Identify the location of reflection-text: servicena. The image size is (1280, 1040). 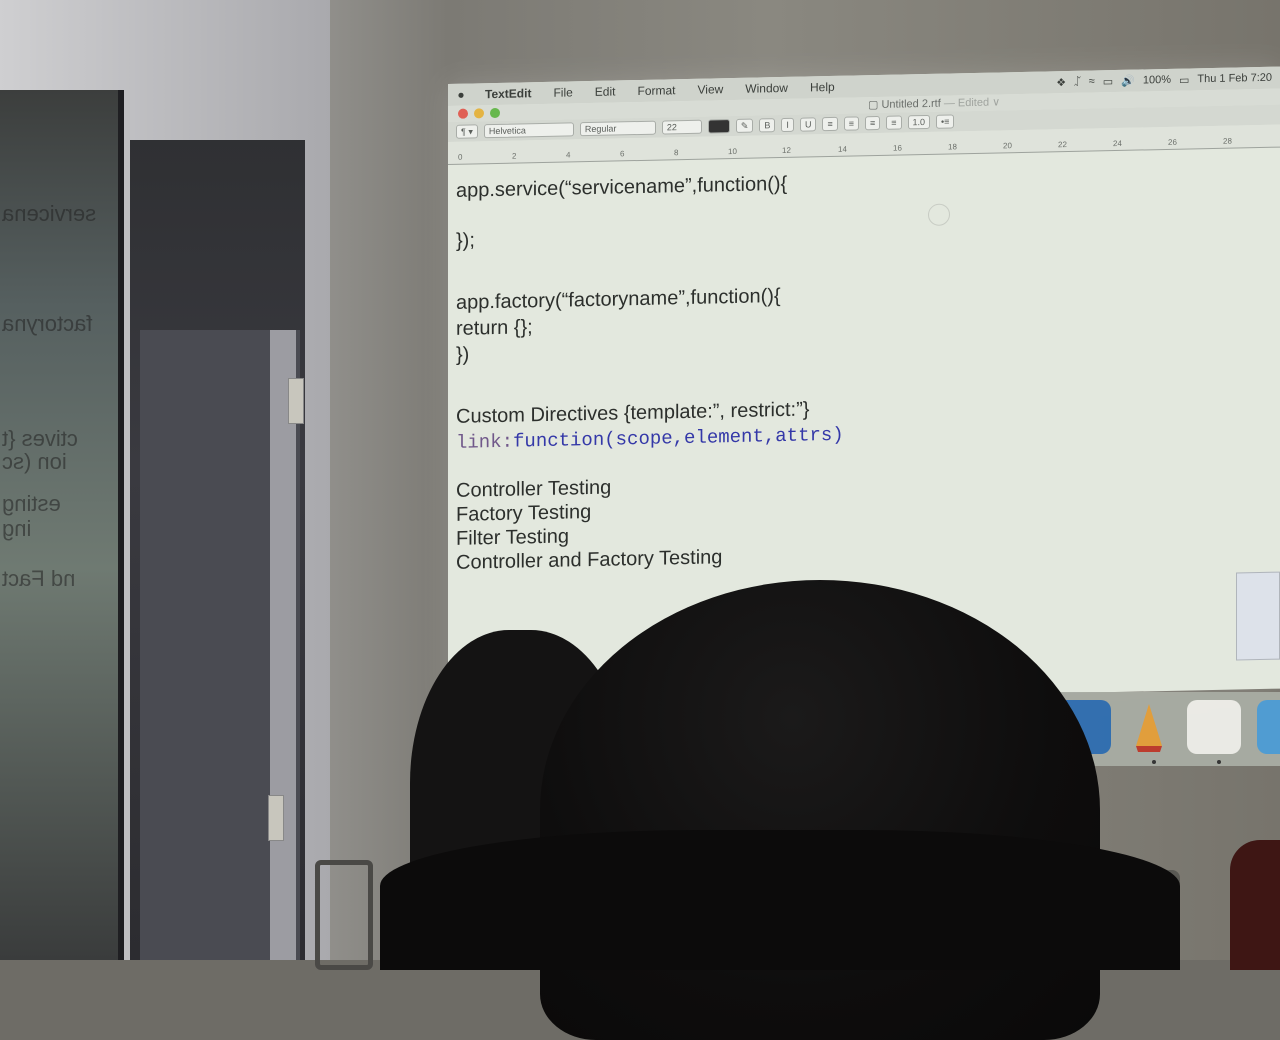
(49, 213).